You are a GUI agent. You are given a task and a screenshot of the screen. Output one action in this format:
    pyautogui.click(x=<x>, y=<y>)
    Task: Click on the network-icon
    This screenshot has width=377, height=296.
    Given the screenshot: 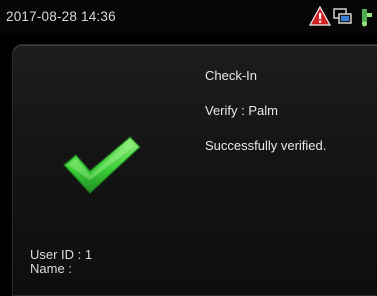 What is the action you would take?
    pyautogui.click(x=343, y=19)
    